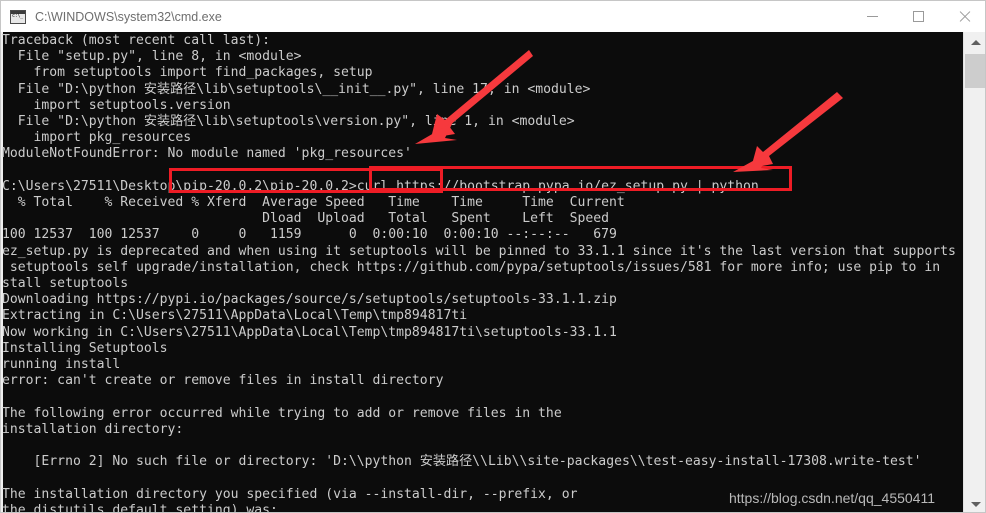 This screenshot has height=513, width=986. I want to click on minimize-button, so click(872, 16).